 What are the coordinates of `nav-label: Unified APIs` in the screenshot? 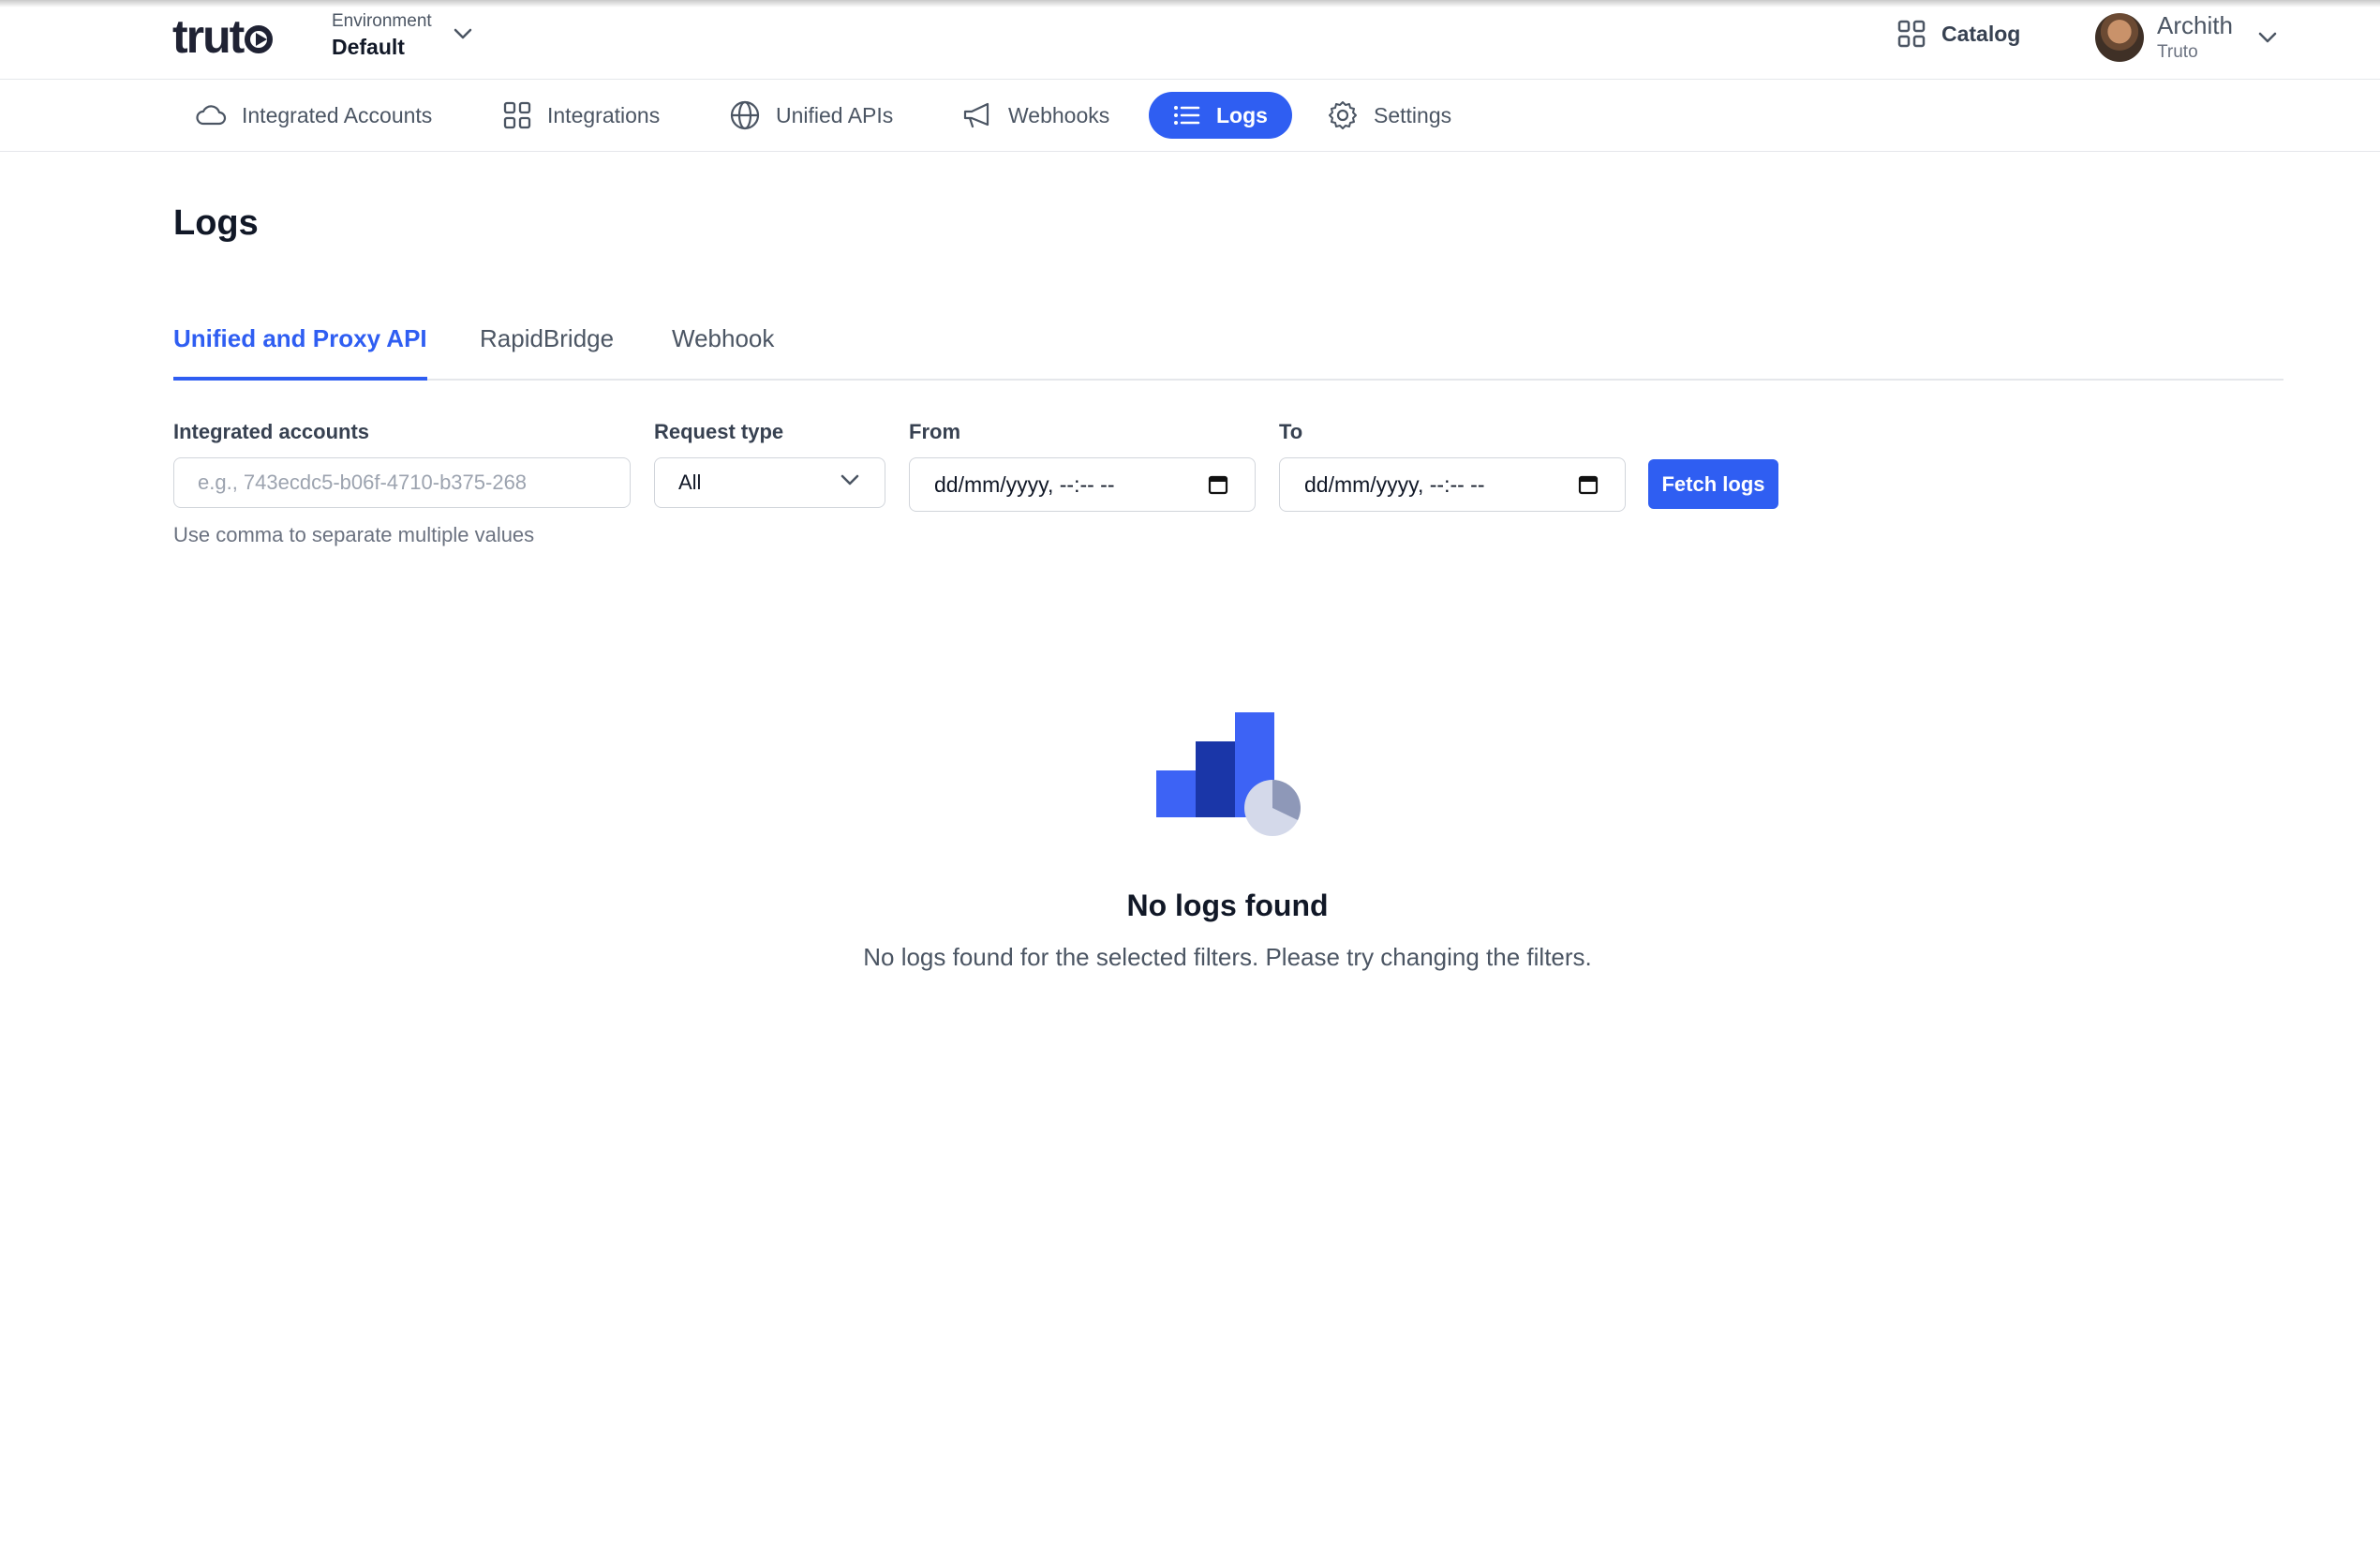 It's located at (835, 114).